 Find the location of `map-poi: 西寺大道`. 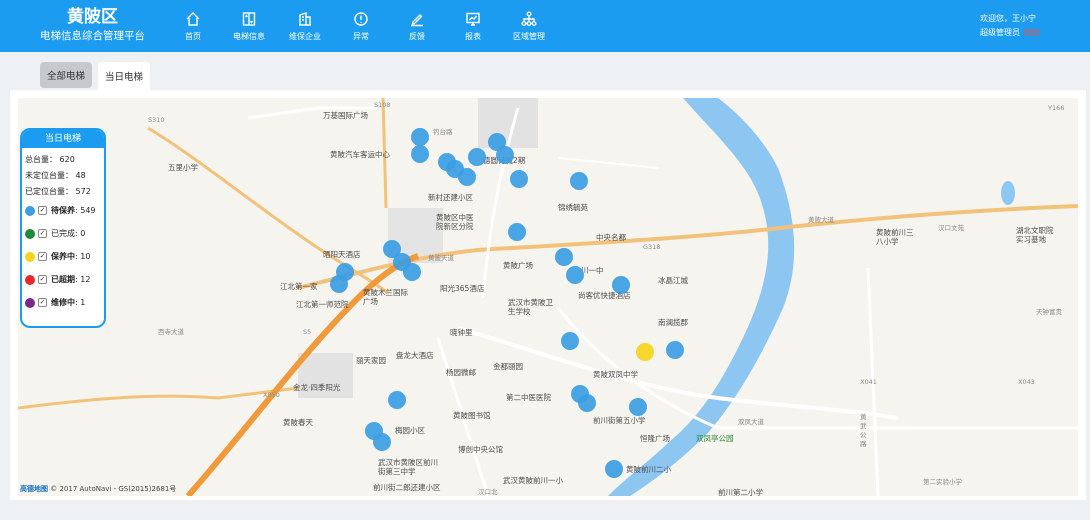

map-poi: 西寺大道 is located at coordinates (171, 332).